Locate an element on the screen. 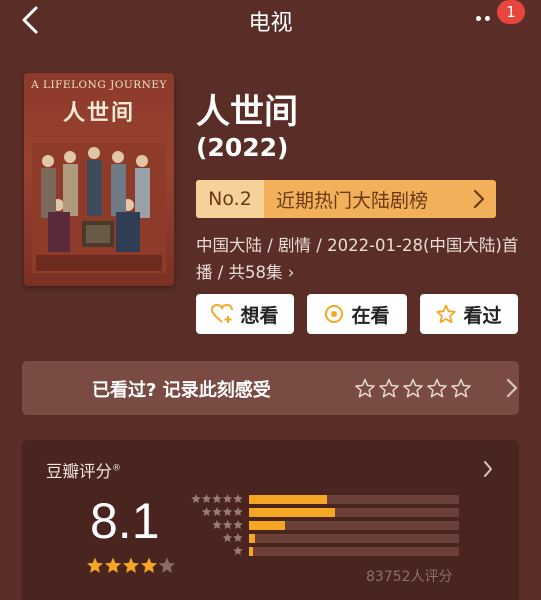 This screenshot has width=541, height=600. rate-stars is located at coordinates (413, 389).